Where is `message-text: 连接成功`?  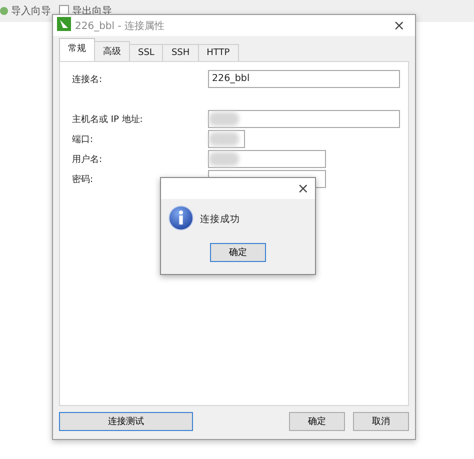 message-text: 连接成功 is located at coordinates (220, 219).